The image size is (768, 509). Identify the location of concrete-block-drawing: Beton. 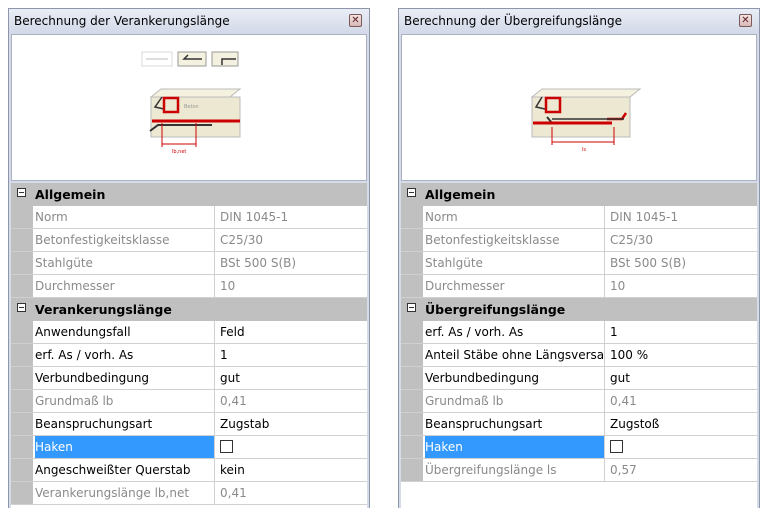
(195, 117).